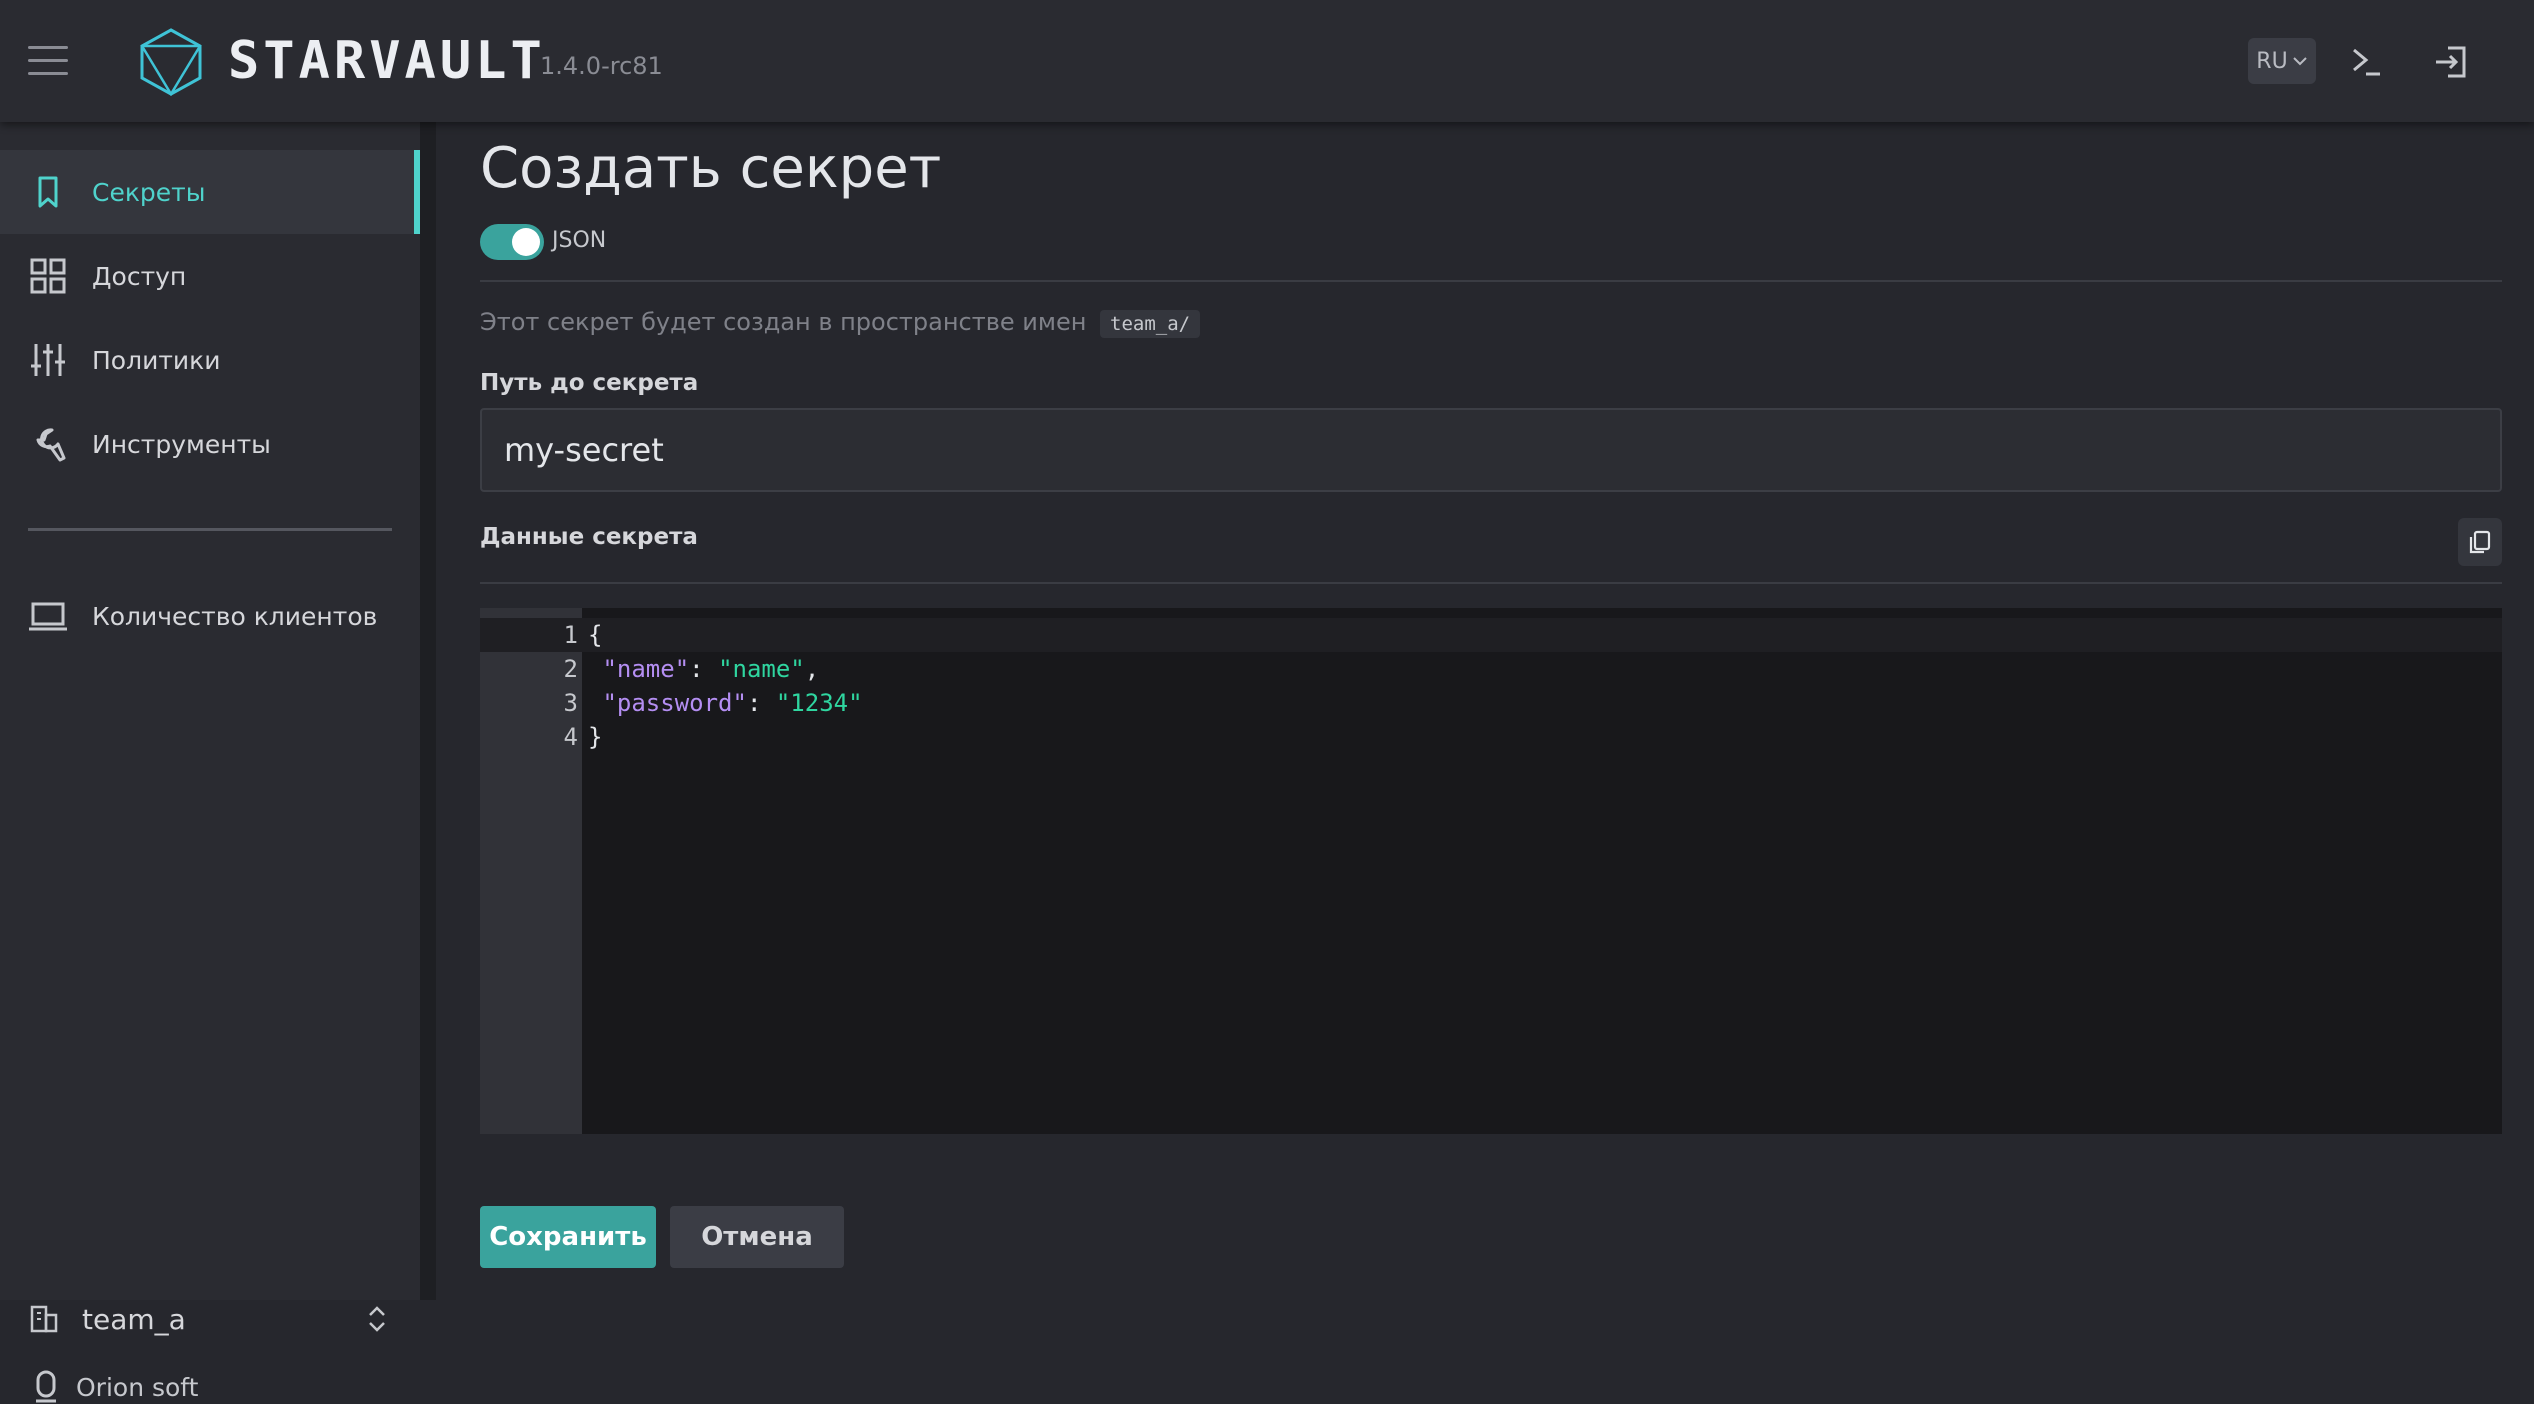 This screenshot has width=2534, height=1404. Describe the element at coordinates (1491, 703) in the screenshot. I see `code-line: 3 "password": "1234"` at that location.